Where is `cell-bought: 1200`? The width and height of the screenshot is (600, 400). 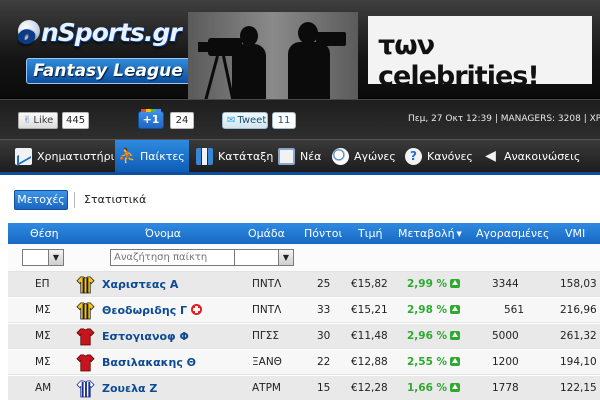 cell-bought: 1200 is located at coordinates (505, 362).